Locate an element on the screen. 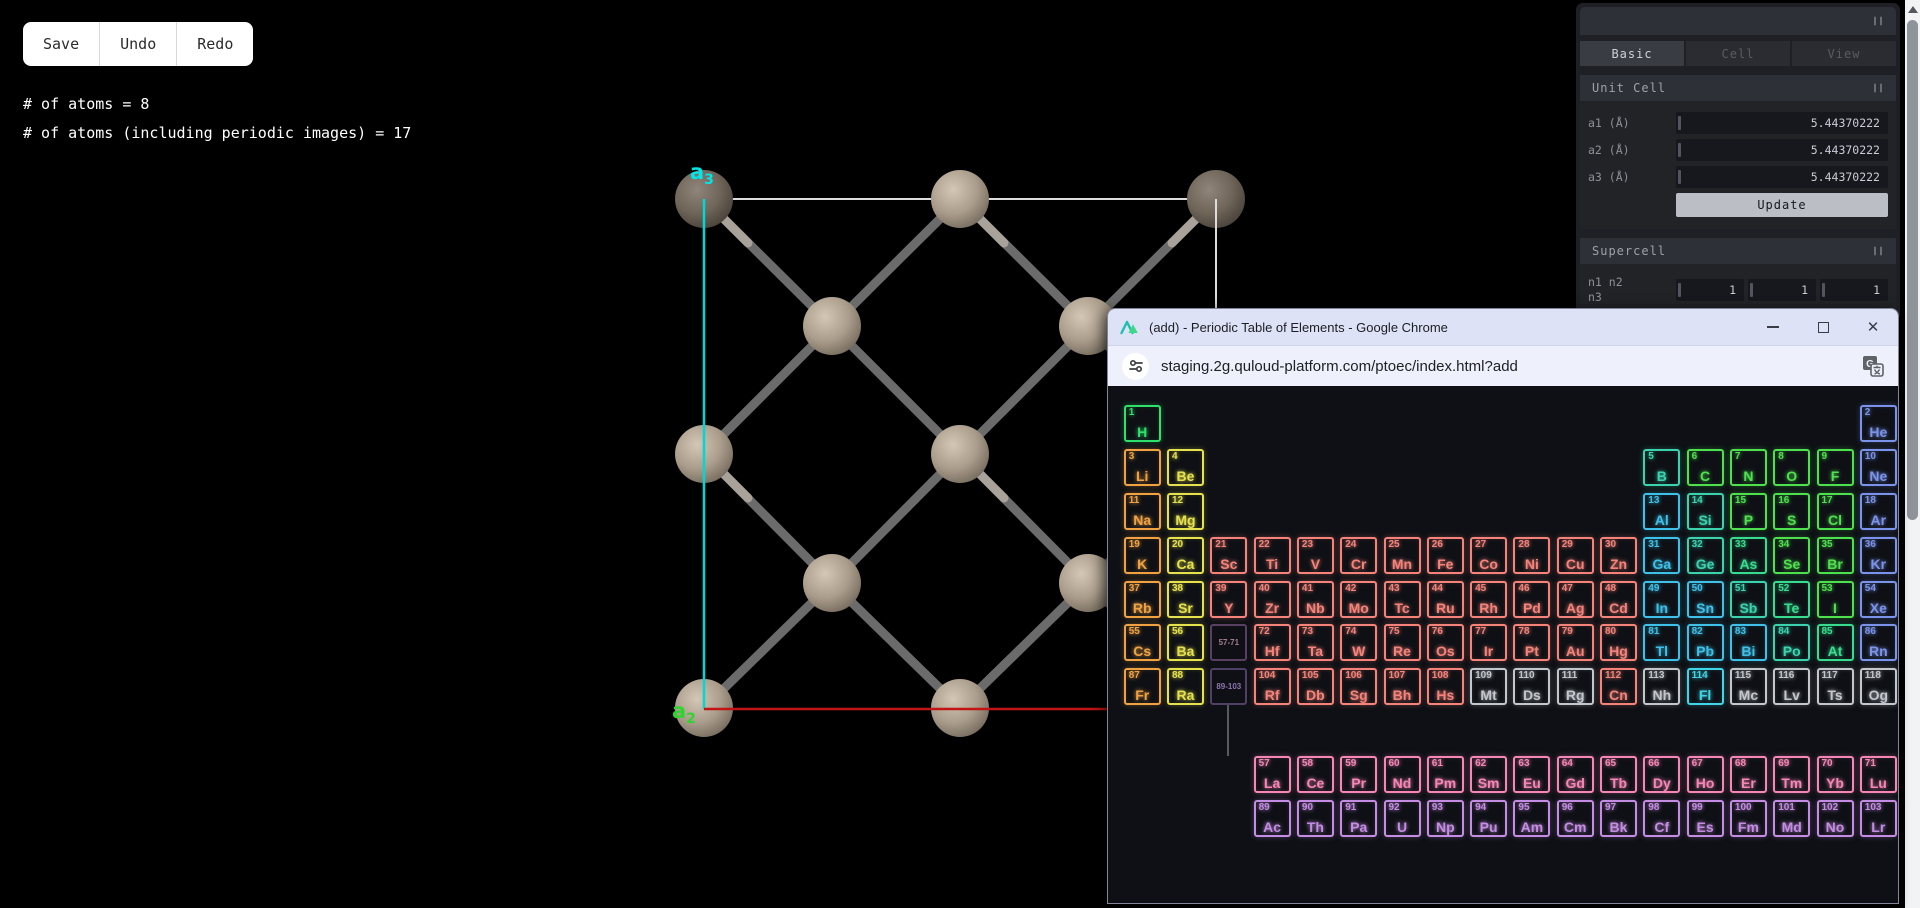  element-cell-O: 8O is located at coordinates (1792, 468).